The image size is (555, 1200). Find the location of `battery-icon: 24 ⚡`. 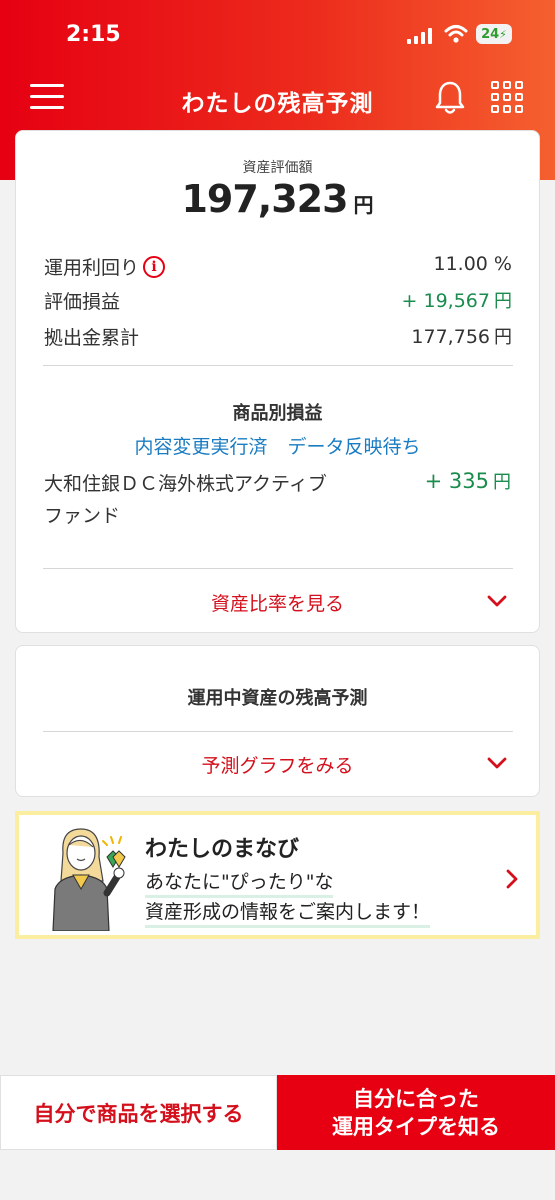

battery-icon: 24 ⚡ is located at coordinates (494, 34).